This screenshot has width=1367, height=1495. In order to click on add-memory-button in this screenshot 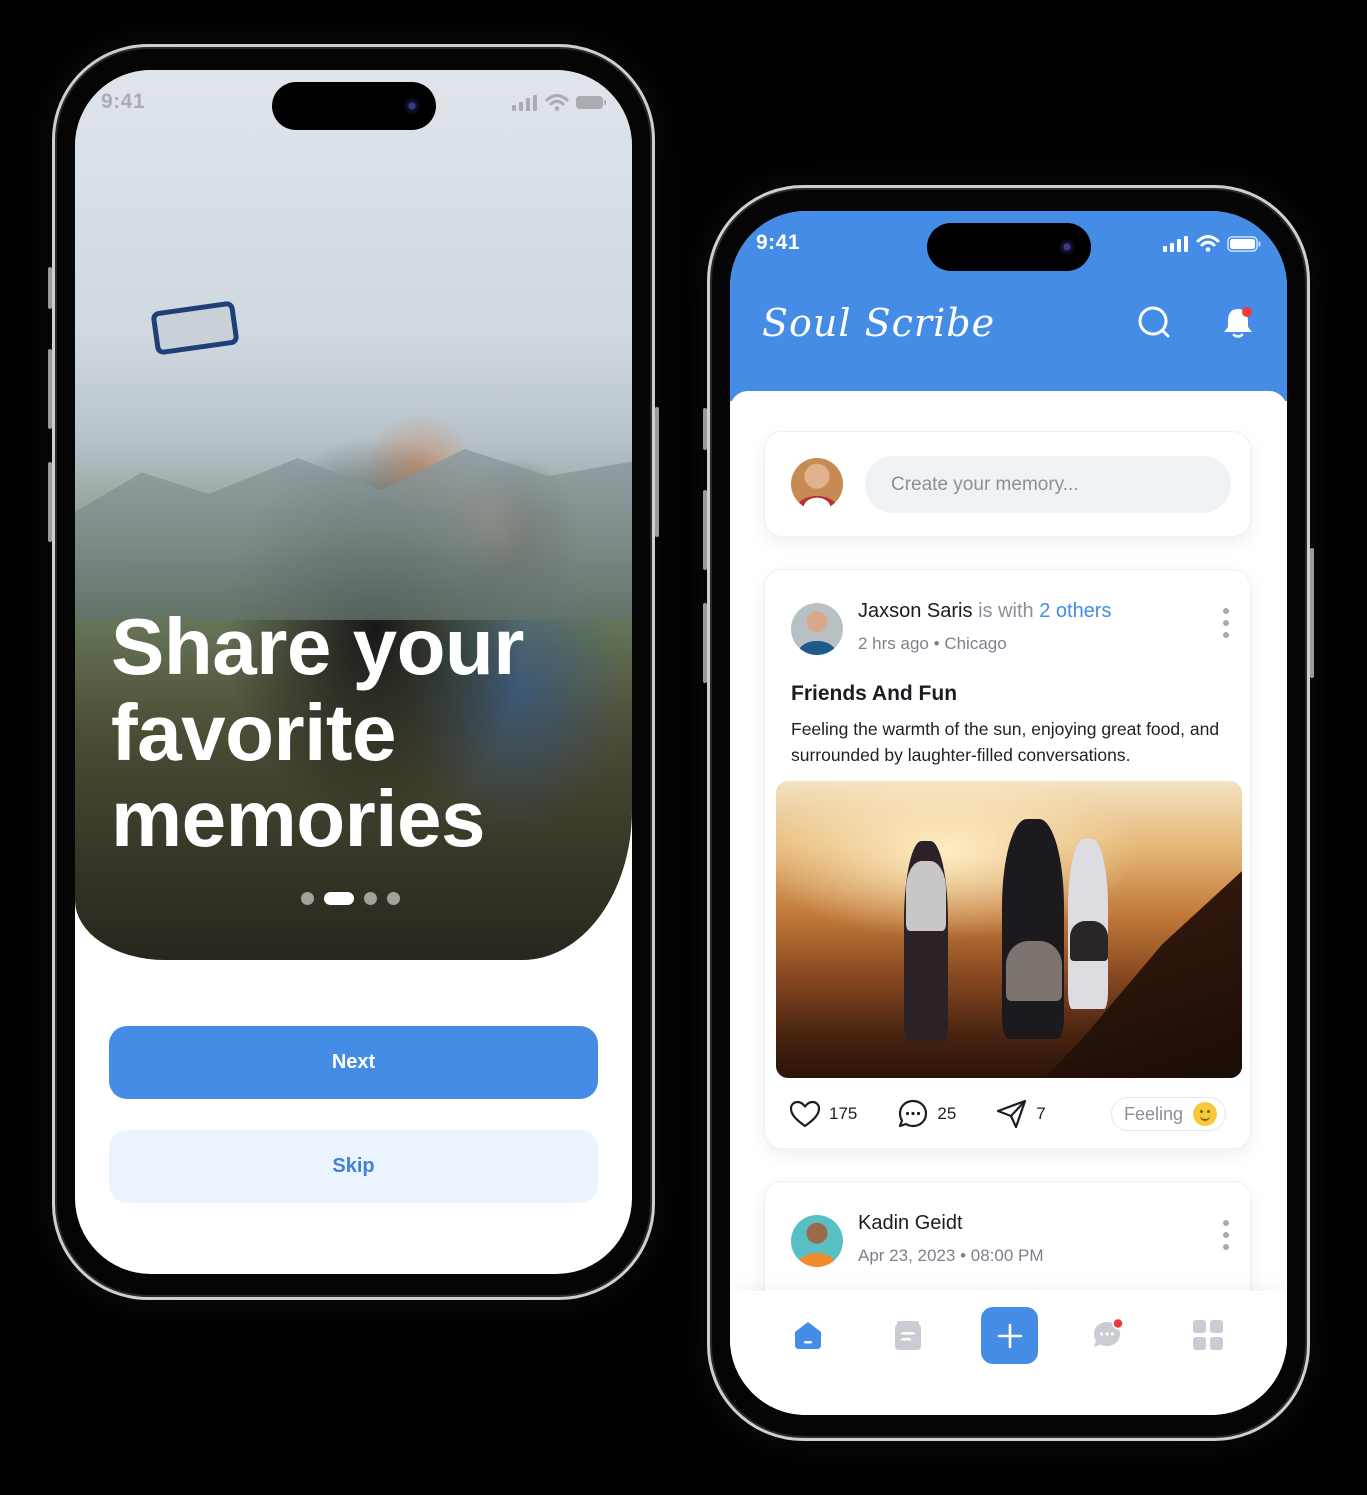, I will do `click(1009, 1335)`.